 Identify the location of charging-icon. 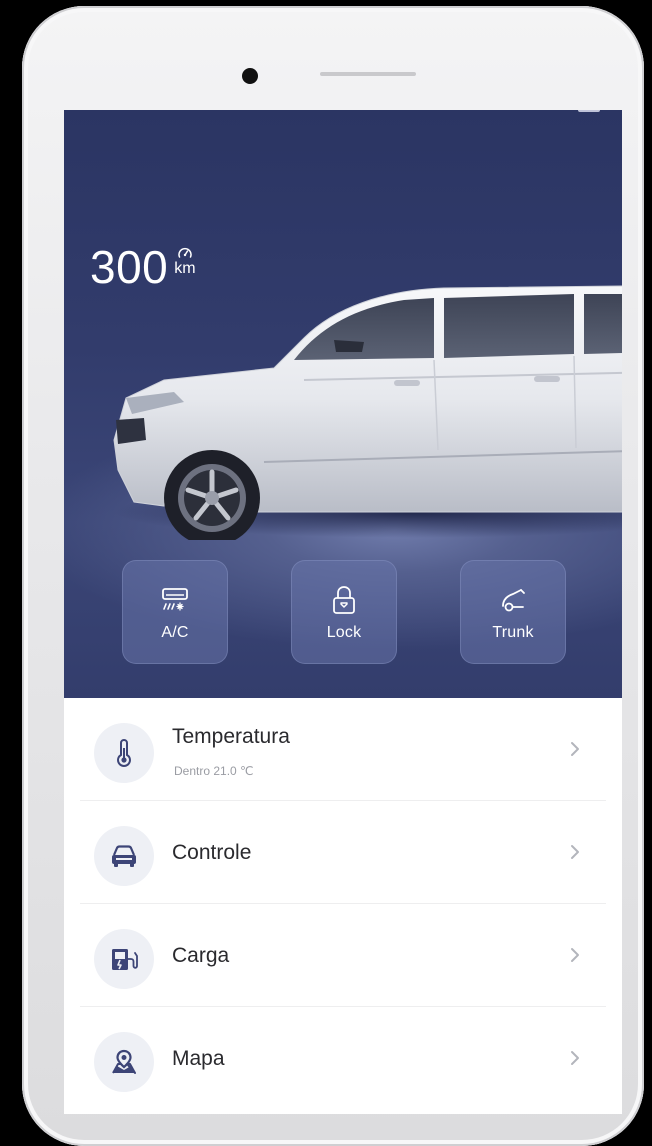
(125, 959).